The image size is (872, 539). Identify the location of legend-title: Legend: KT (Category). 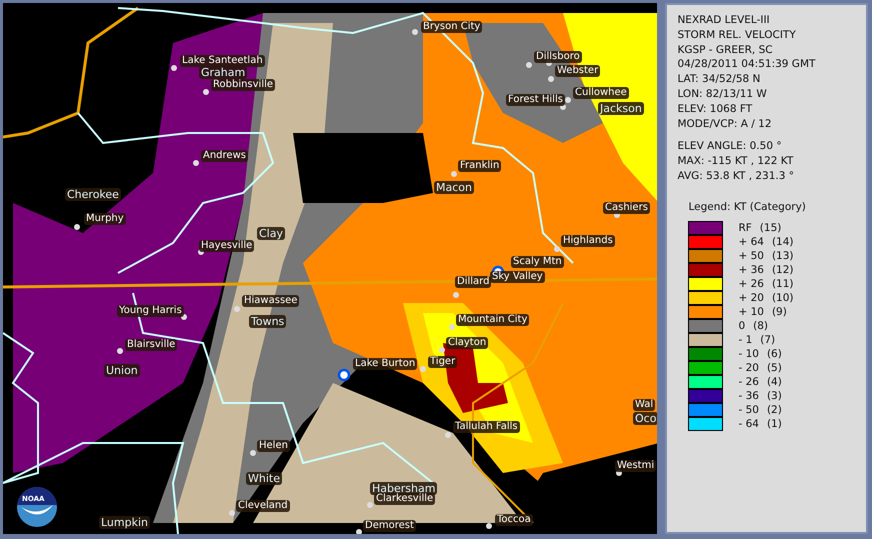
(747, 207).